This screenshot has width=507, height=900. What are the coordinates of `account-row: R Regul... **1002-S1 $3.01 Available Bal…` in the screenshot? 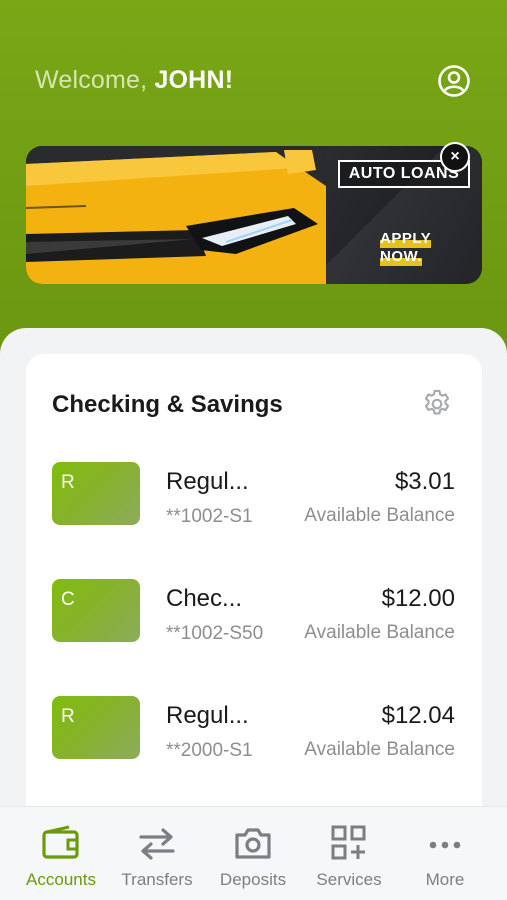 It's located at (253, 512).